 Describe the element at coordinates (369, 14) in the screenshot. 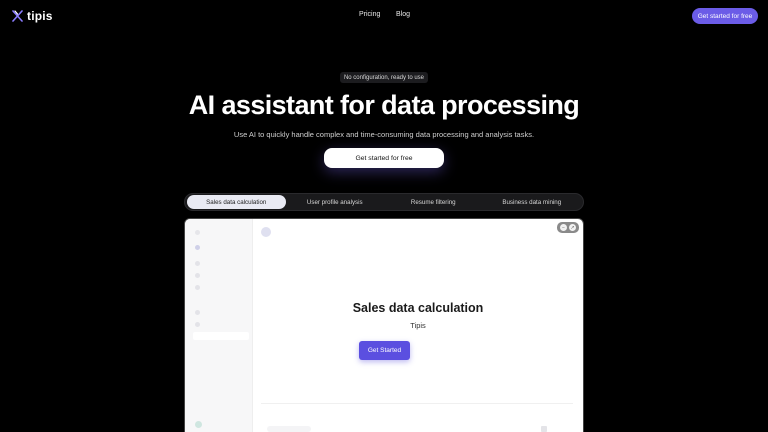

I see `nav-link-pricing: Pricing` at that location.